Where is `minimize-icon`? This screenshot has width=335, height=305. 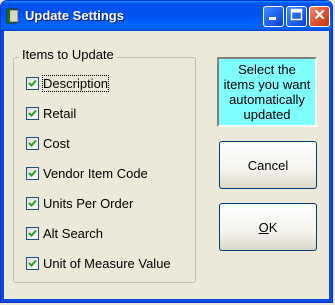 minimize-icon is located at coordinates (273, 17).